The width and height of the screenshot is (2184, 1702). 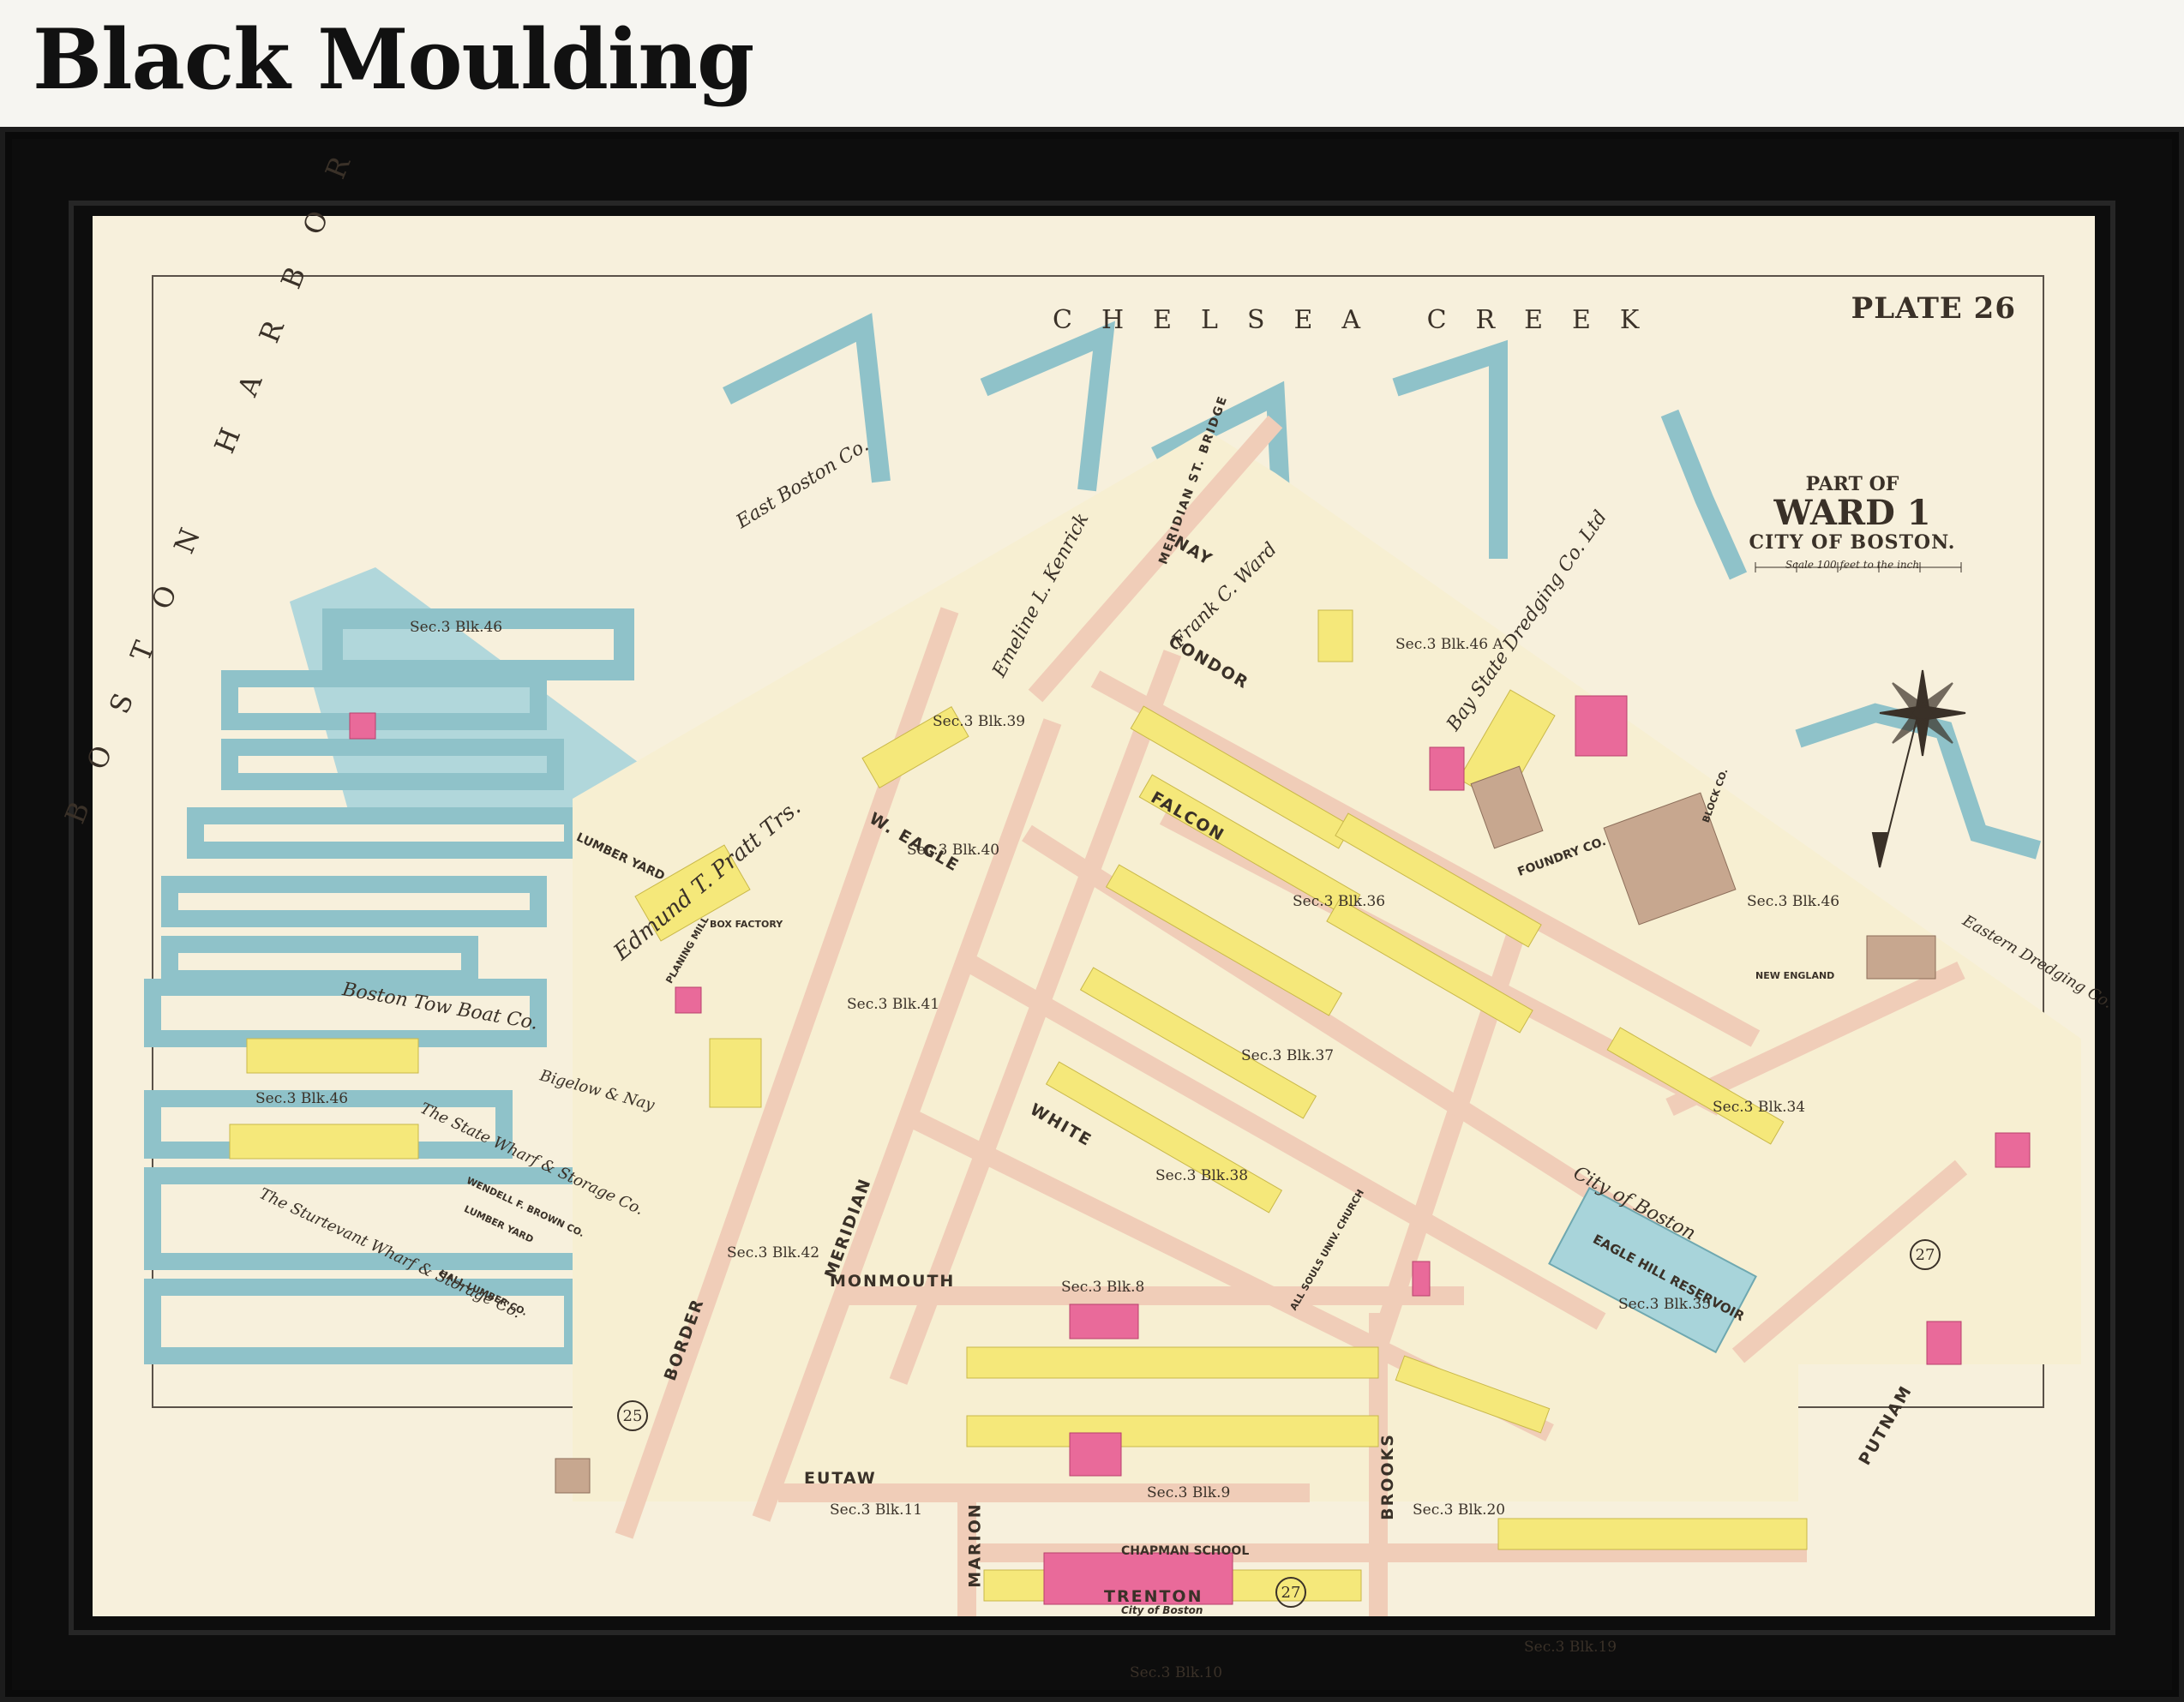 I want to click on section-38: Sec.3 Blk.38, so click(x=1202, y=1175).